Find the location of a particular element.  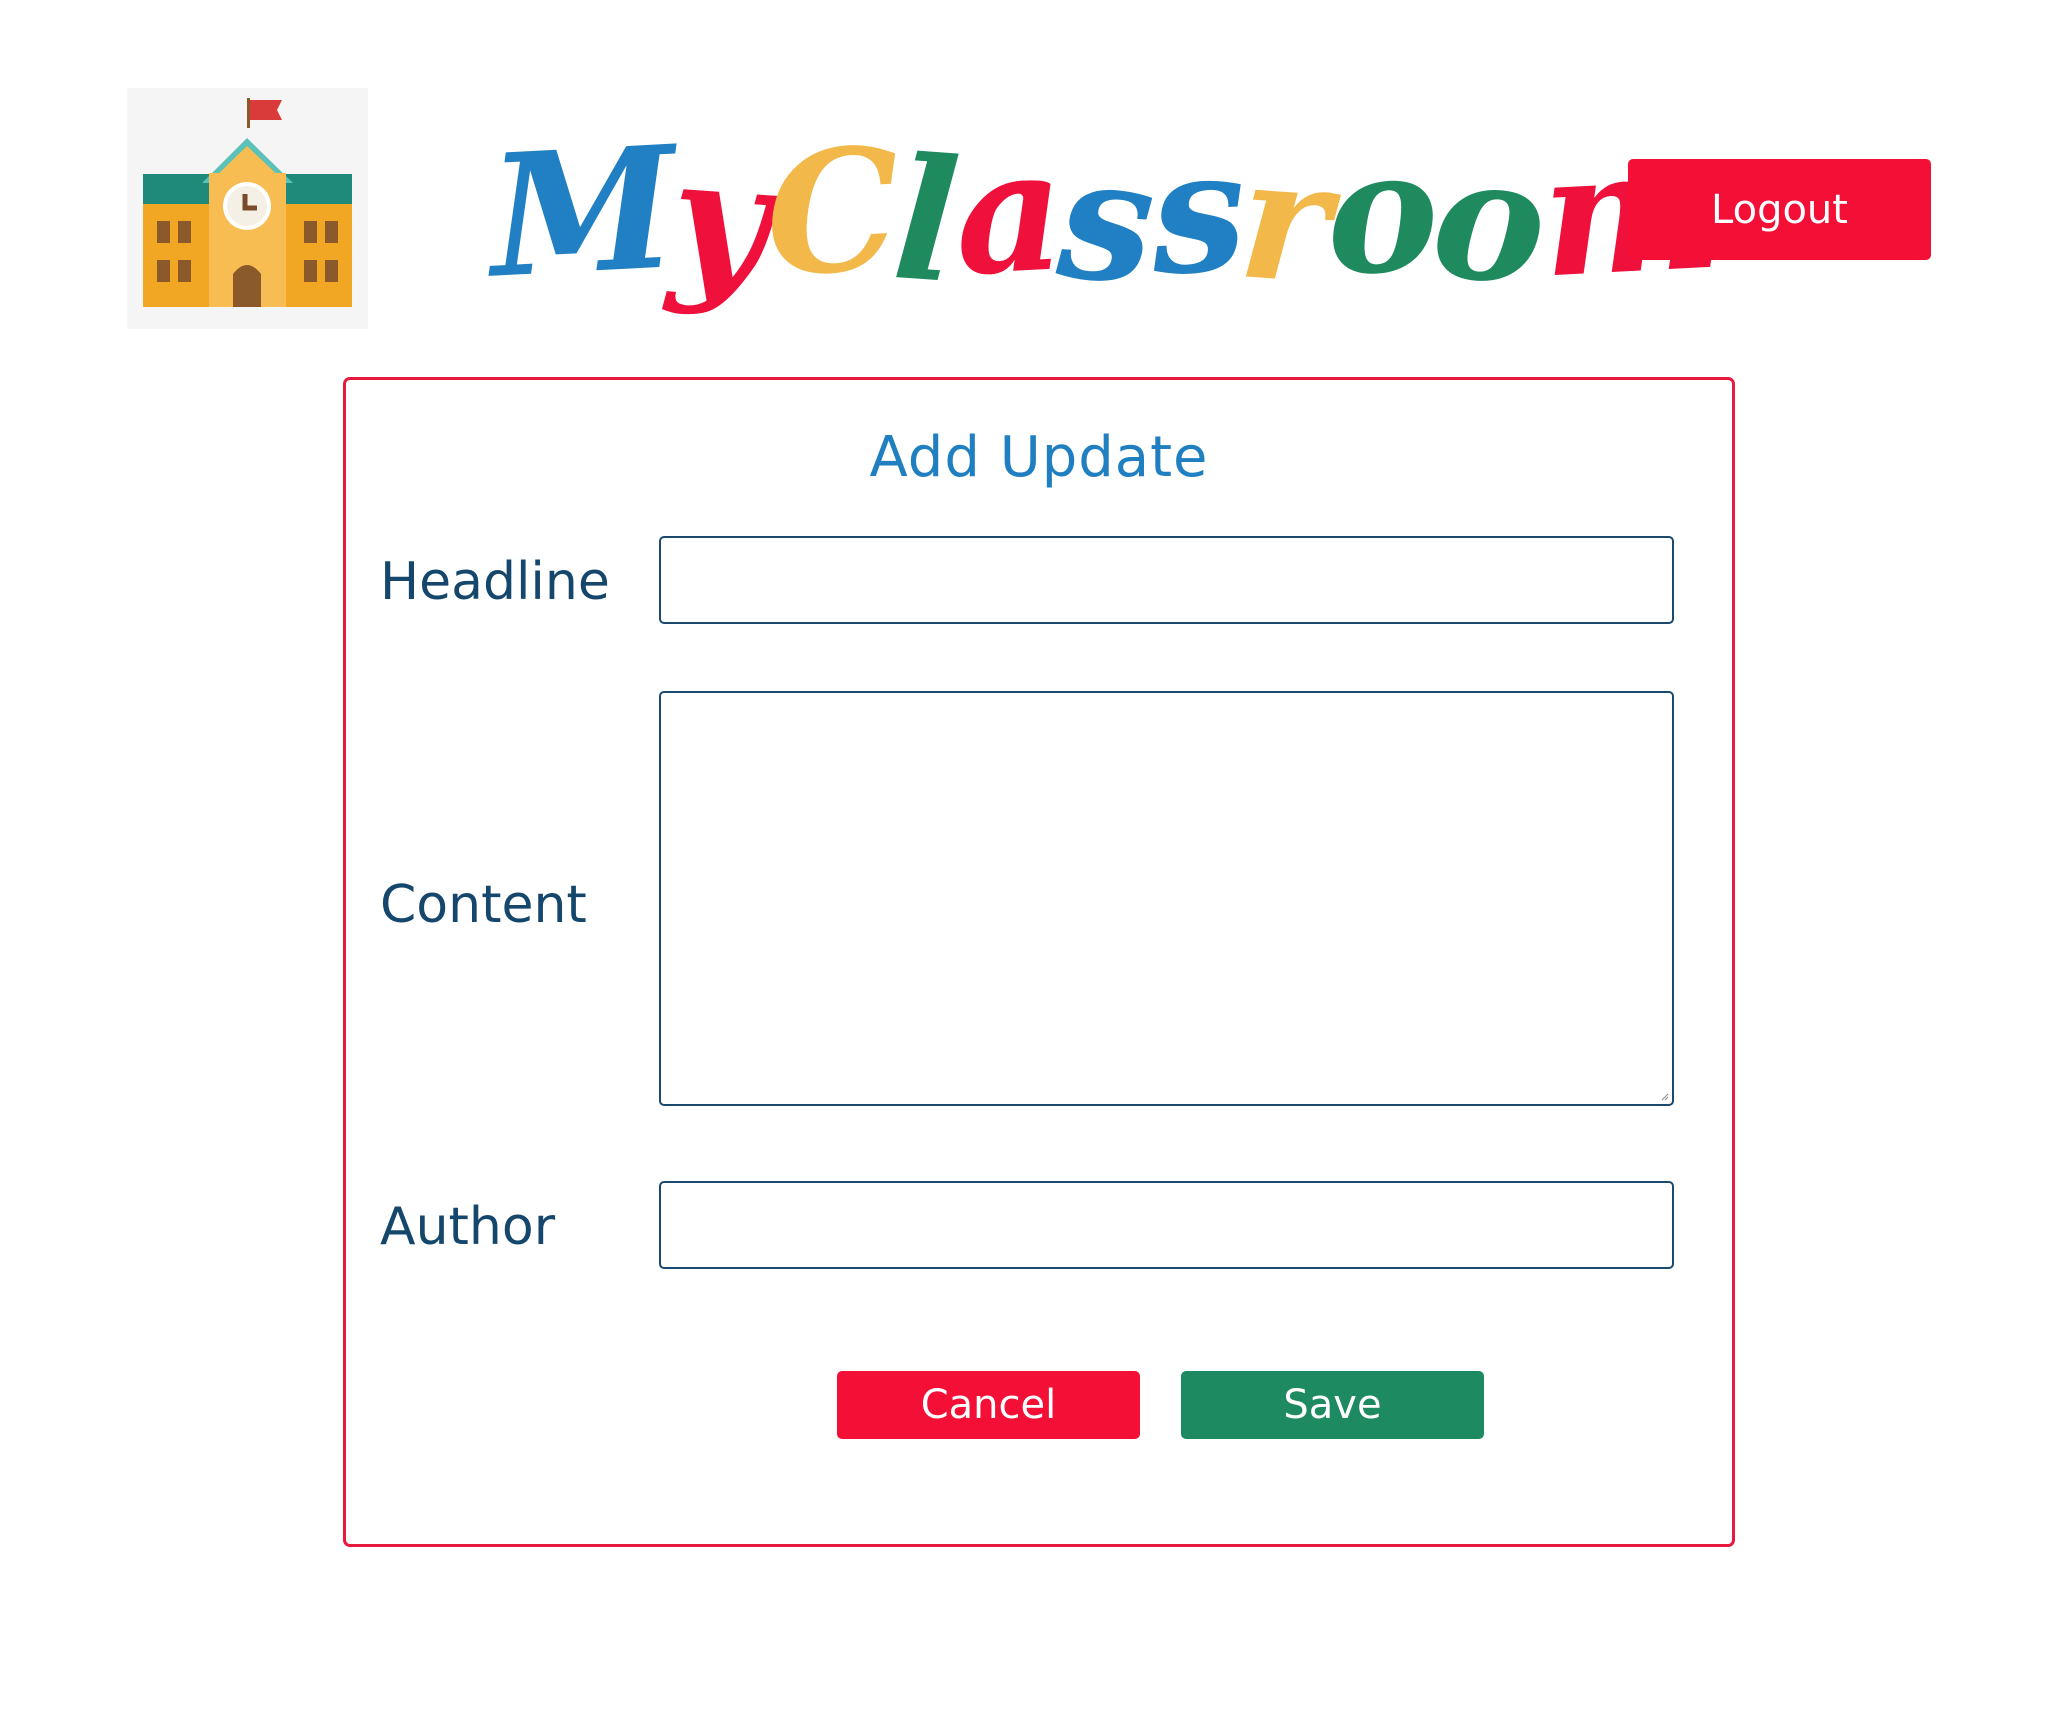

brand-letter: a is located at coordinates (1008, 212).